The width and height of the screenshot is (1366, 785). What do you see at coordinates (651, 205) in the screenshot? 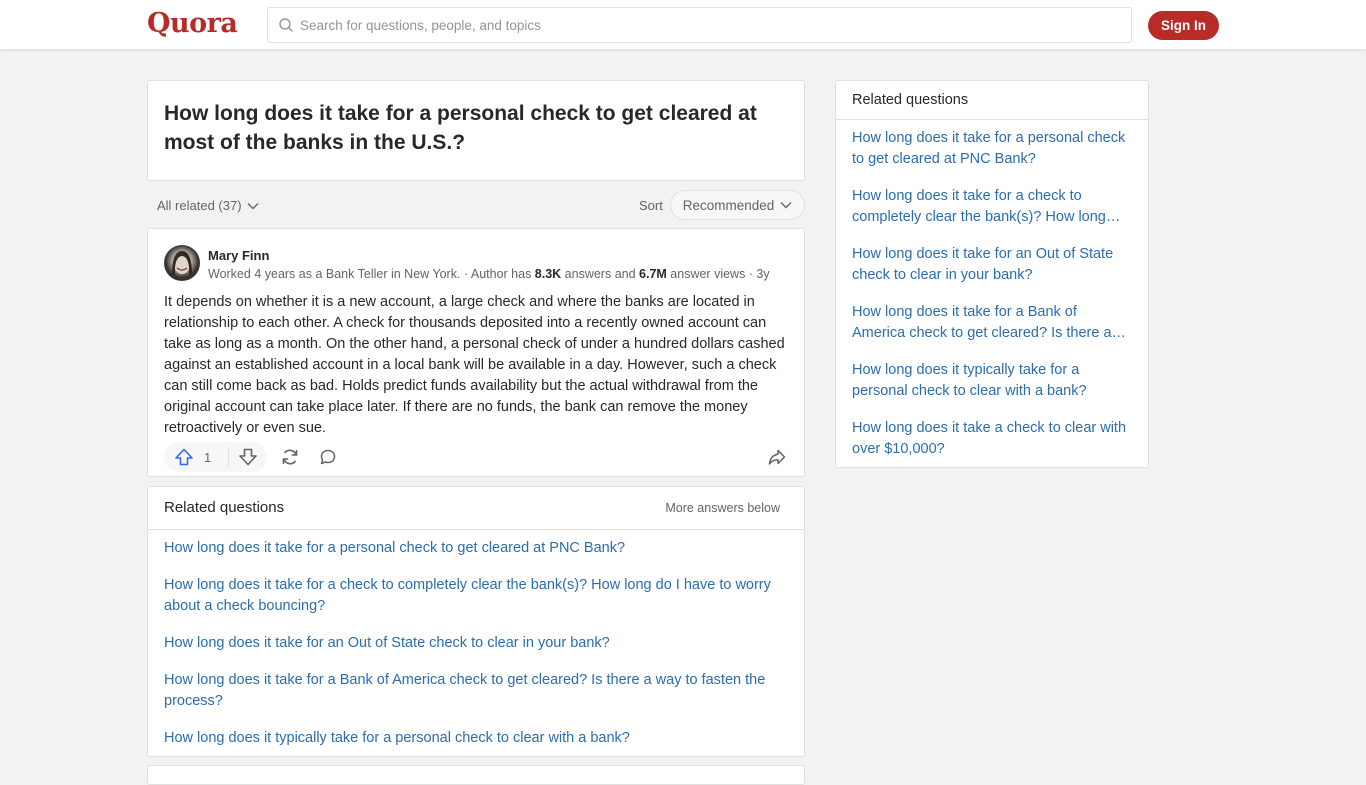
I see `sort-label: Sort` at bounding box center [651, 205].